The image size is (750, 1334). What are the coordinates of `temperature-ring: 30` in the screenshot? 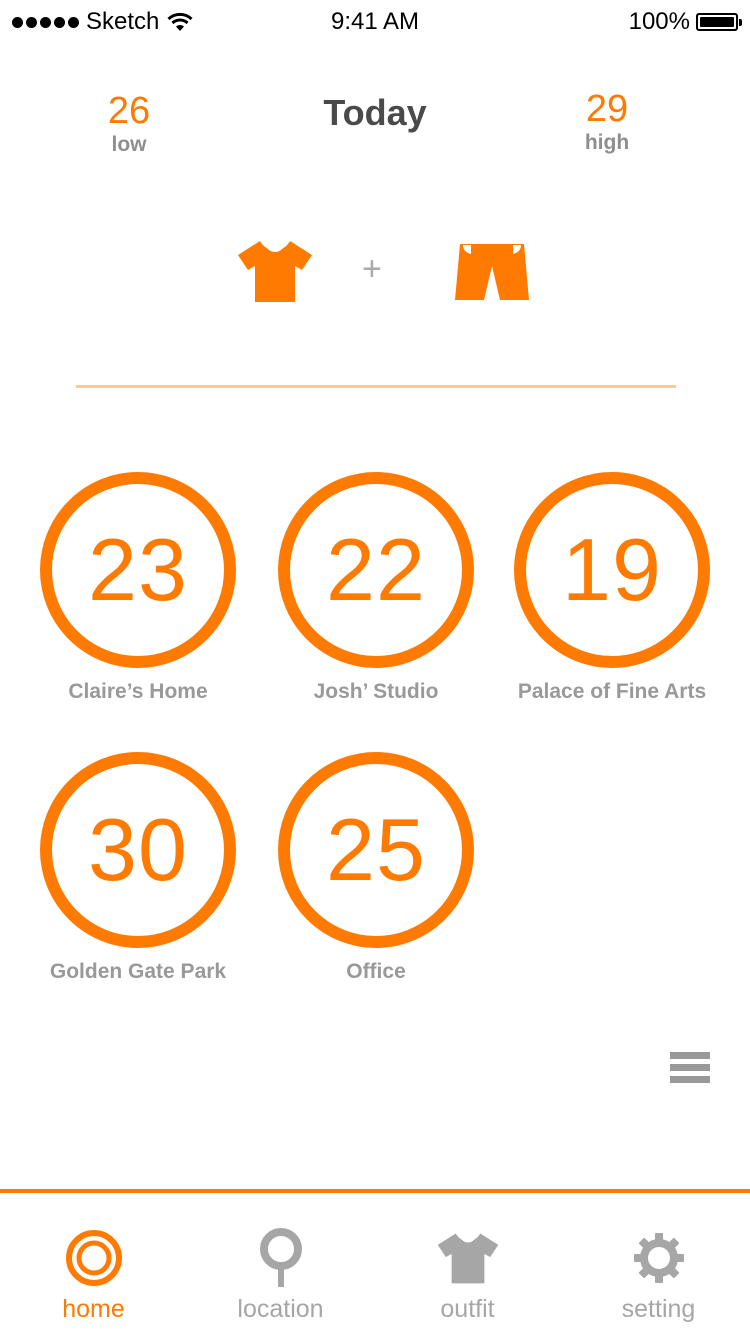 It's located at (138, 850).